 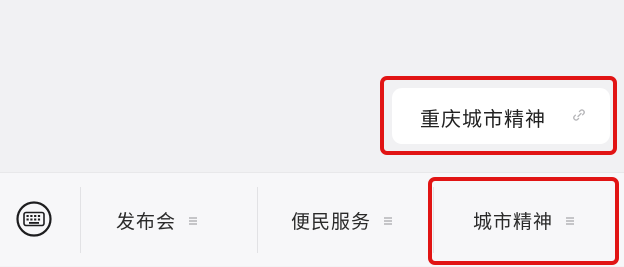 I want to click on menu-item-press-conference: 发布会, so click(x=157, y=220).